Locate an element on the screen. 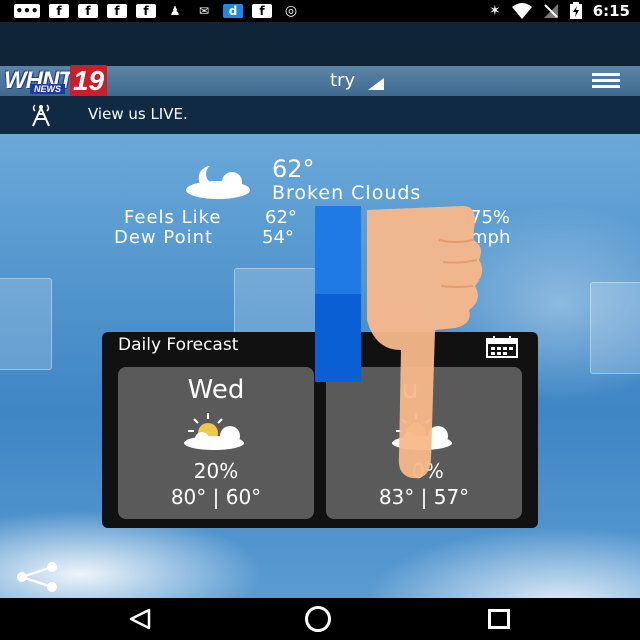 The width and height of the screenshot is (640, 640). battery-charging-icon is located at coordinates (575, 10).